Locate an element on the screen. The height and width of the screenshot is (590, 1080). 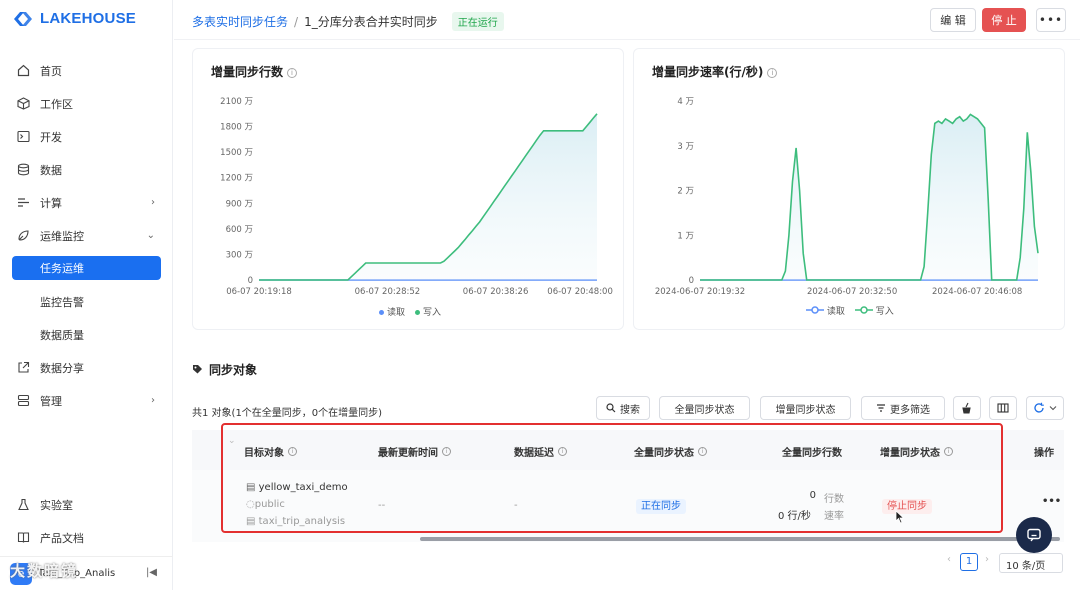
row-actions-button: ••• is located at coordinates (1051, 501).